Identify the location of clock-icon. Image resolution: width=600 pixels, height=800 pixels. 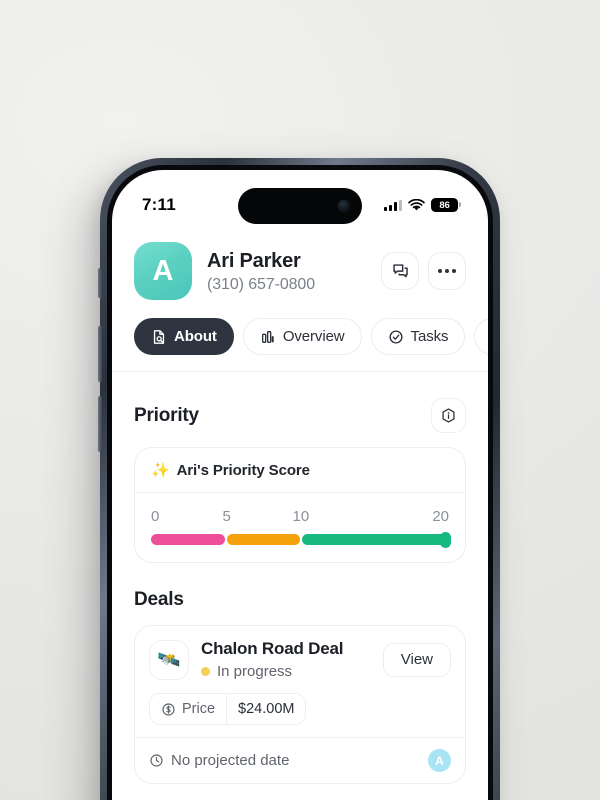
(156, 760).